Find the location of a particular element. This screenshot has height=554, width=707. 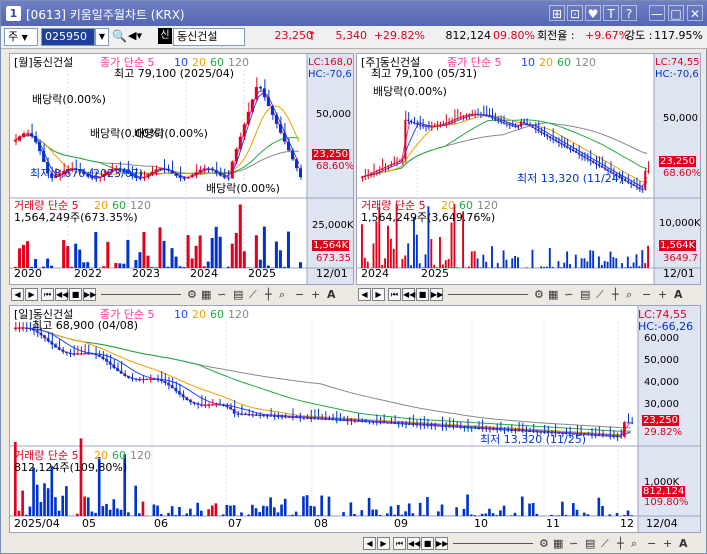

close-button: ✕ is located at coordinates (695, 13).